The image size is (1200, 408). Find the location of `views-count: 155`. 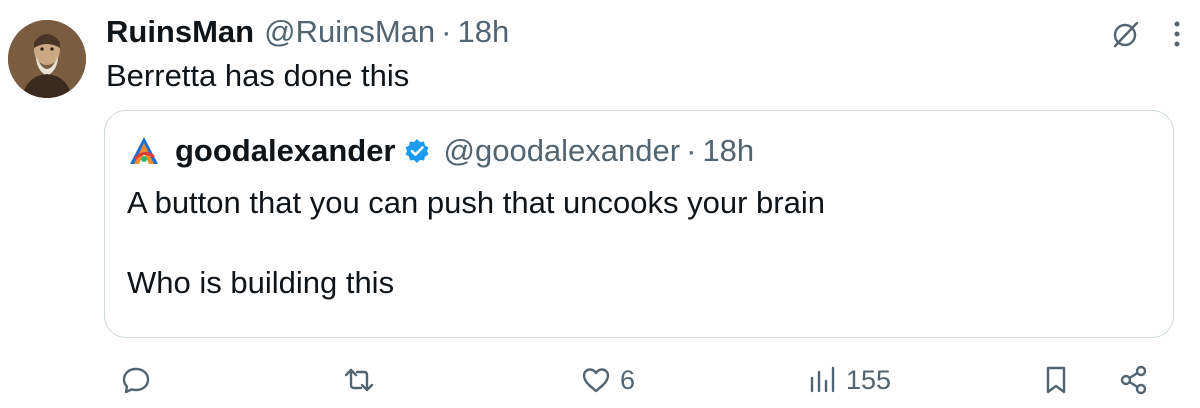

views-count: 155 is located at coordinates (869, 379).